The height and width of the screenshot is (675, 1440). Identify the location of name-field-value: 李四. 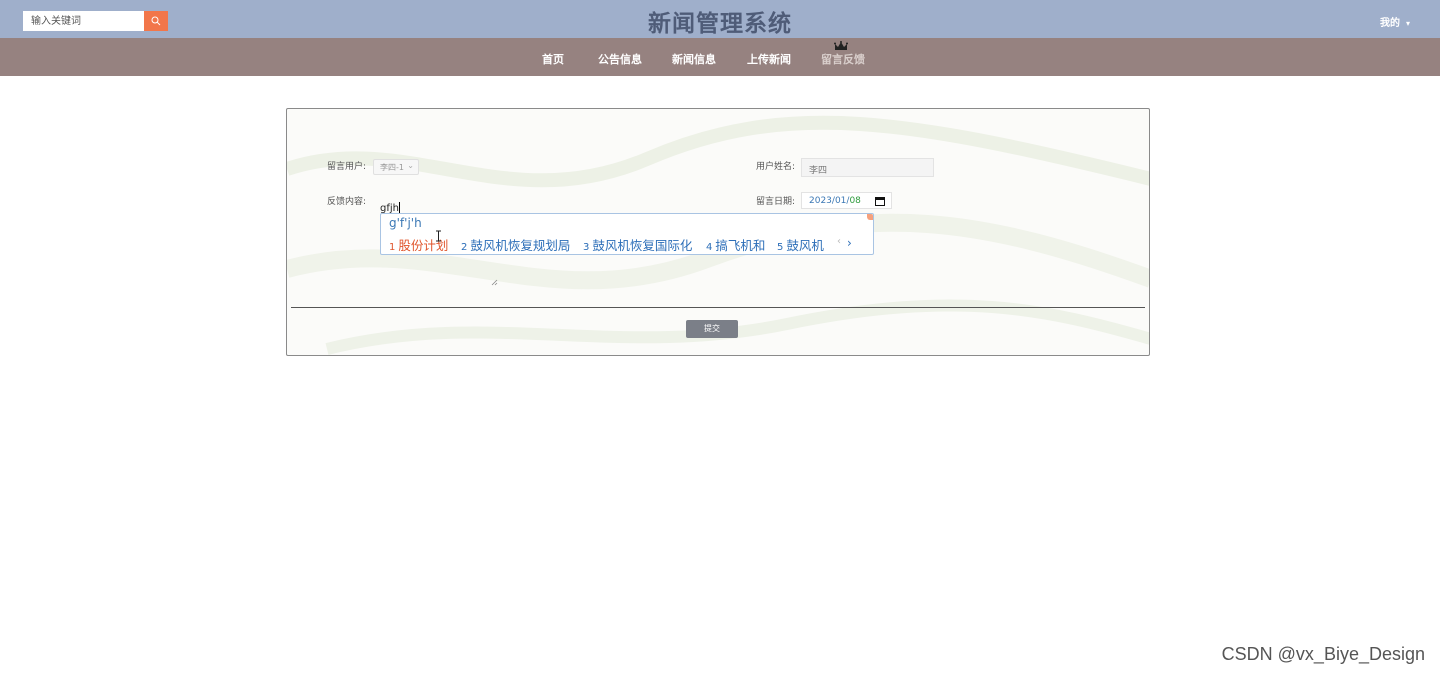
(818, 171).